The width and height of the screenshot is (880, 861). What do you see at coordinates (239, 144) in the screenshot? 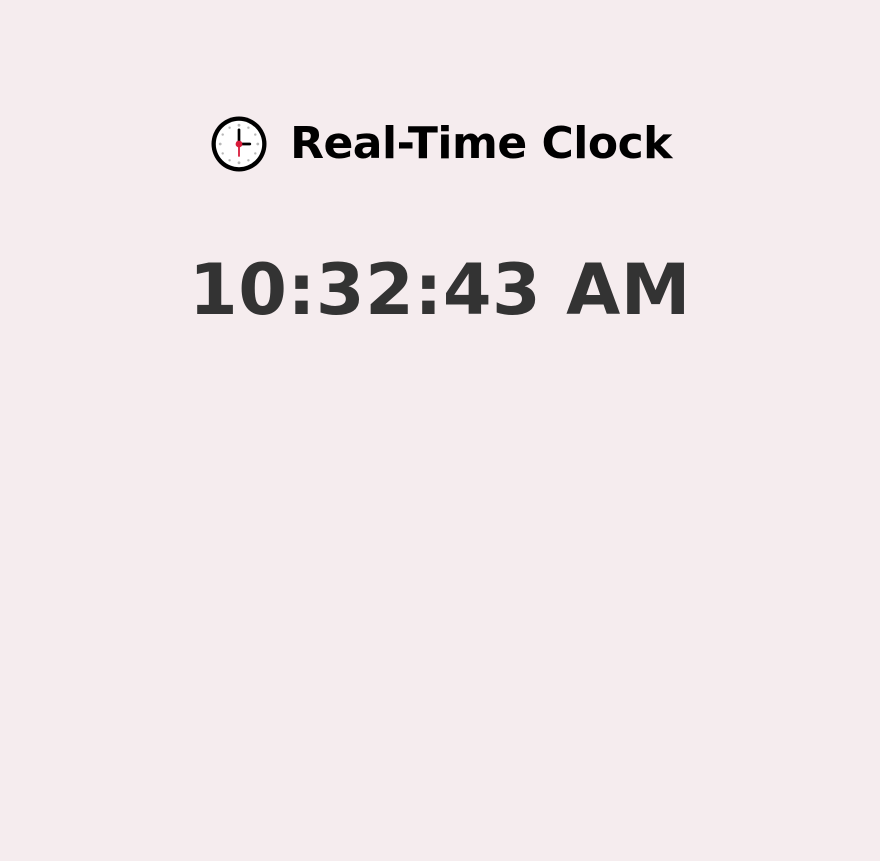
I see `clock-icon` at bounding box center [239, 144].